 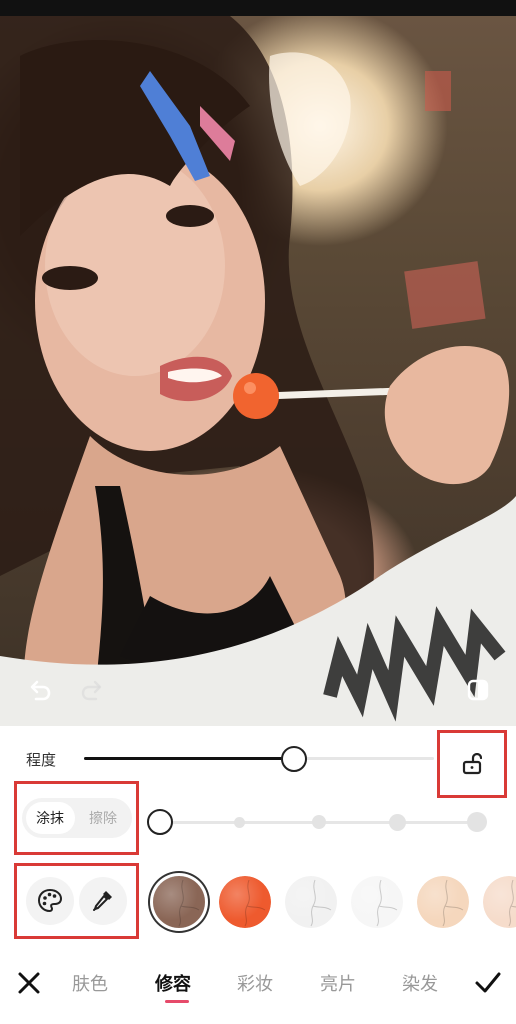 I want to click on tab-glitter: 亮片, so click(x=338, y=983).